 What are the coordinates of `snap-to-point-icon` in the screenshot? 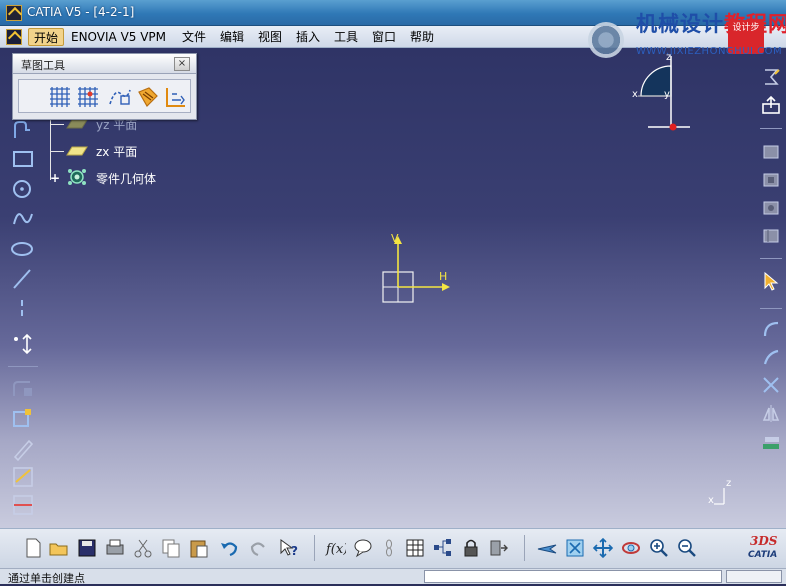 It's located at (88, 97).